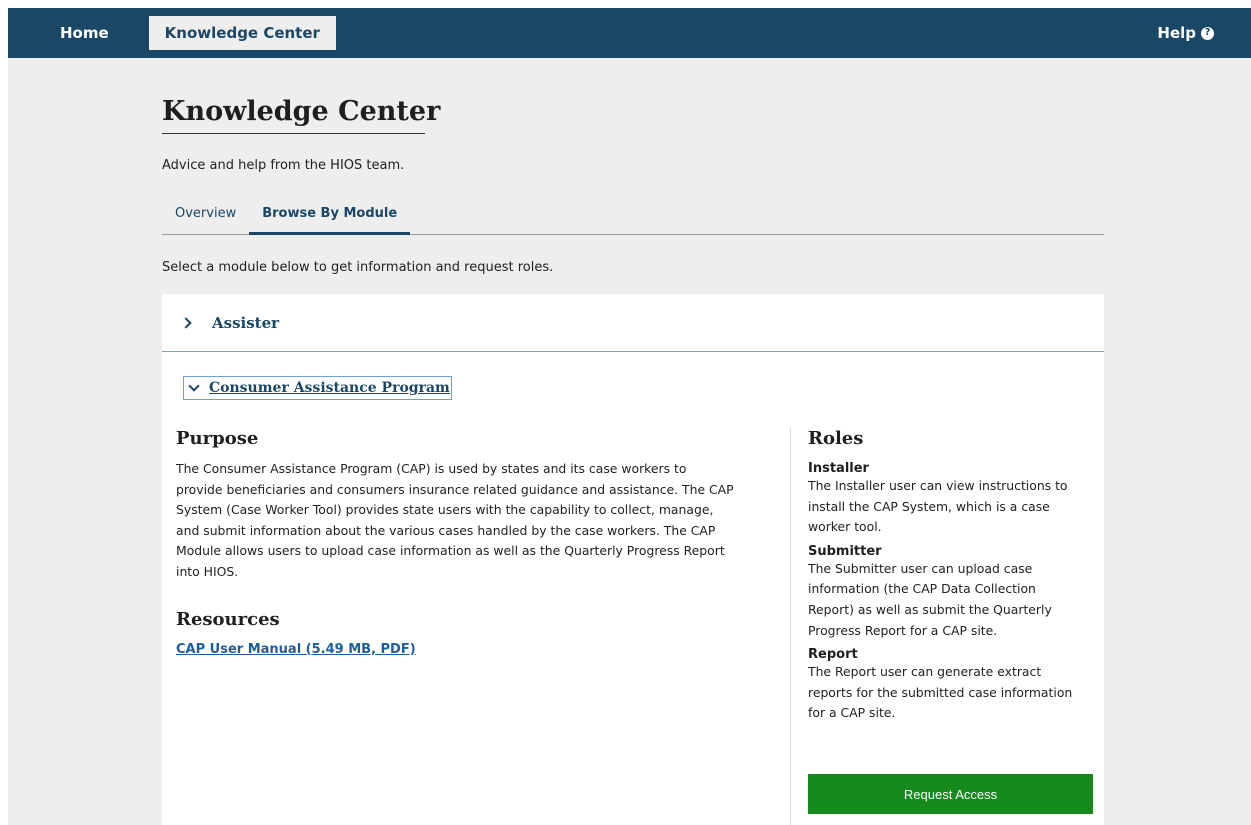 The image size is (1251, 825). I want to click on accordion-title-assister: Assister, so click(246, 322).